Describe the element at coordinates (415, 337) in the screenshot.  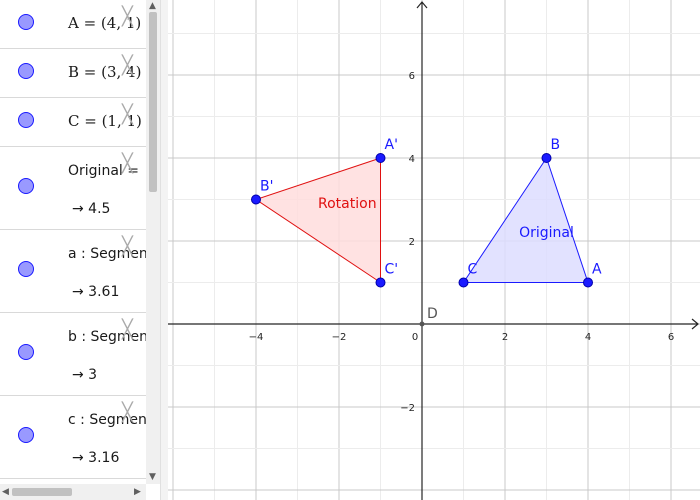
I see `x-tick-label: 0` at that location.